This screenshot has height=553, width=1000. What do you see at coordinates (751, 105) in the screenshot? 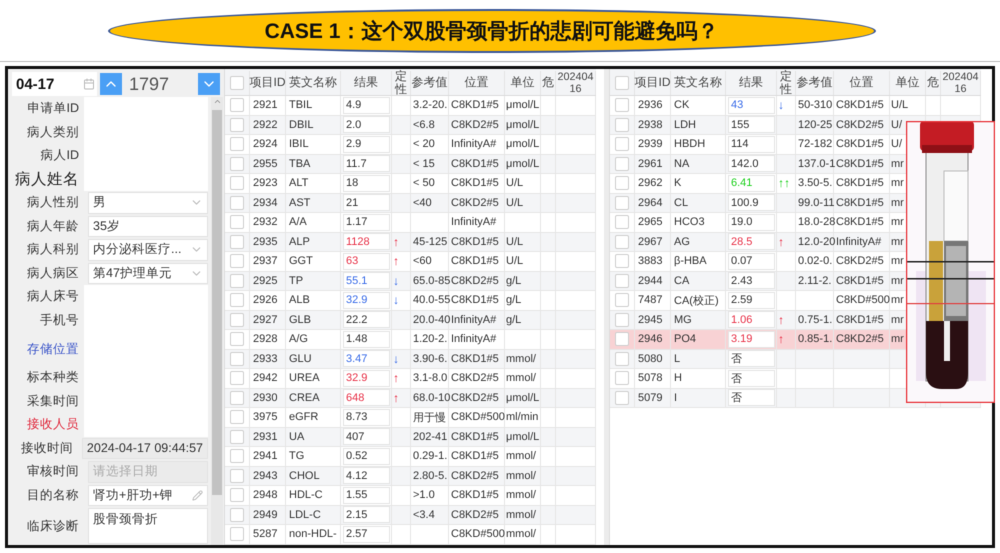
I see `result-field: 43` at bounding box center [751, 105].